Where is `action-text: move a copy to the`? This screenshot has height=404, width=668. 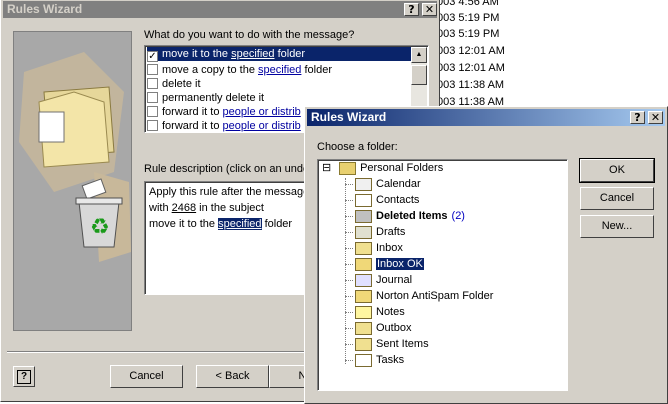 action-text: move a copy to the is located at coordinates (210, 70).